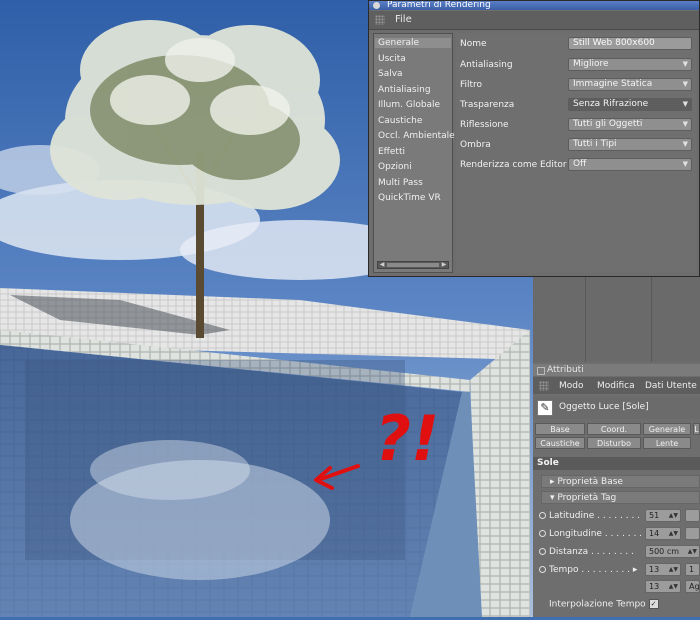 The height and width of the screenshot is (620, 700). What do you see at coordinates (565, 370) in the screenshot?
I see `attributes-title-text: Attributi` at bounding box center [565, 370].